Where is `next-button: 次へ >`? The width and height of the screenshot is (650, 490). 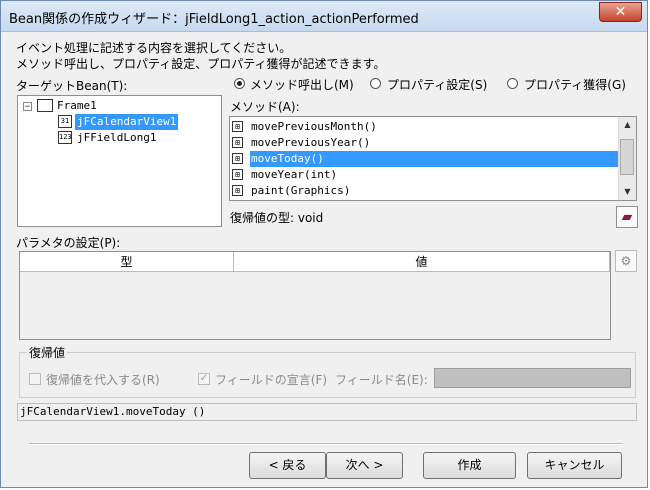 next-button: 次へ > is located at coordinates (364, 465).